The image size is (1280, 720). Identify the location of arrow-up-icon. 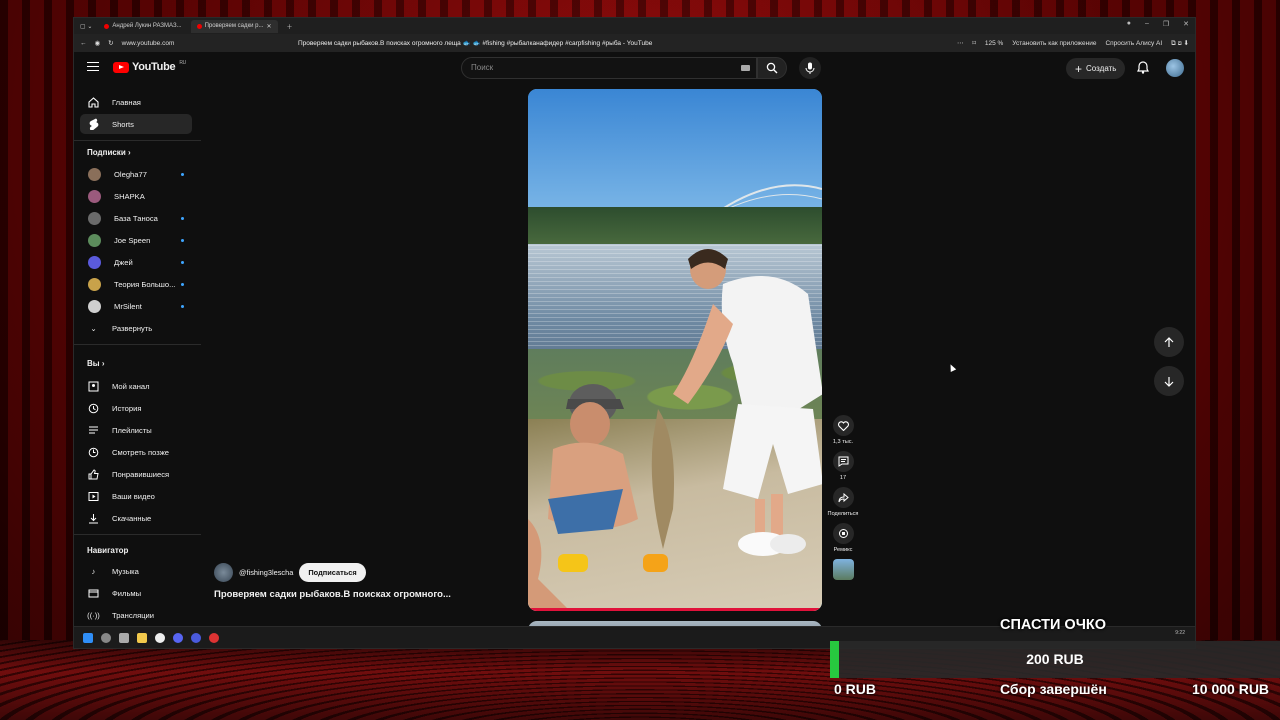
(1169, 341).